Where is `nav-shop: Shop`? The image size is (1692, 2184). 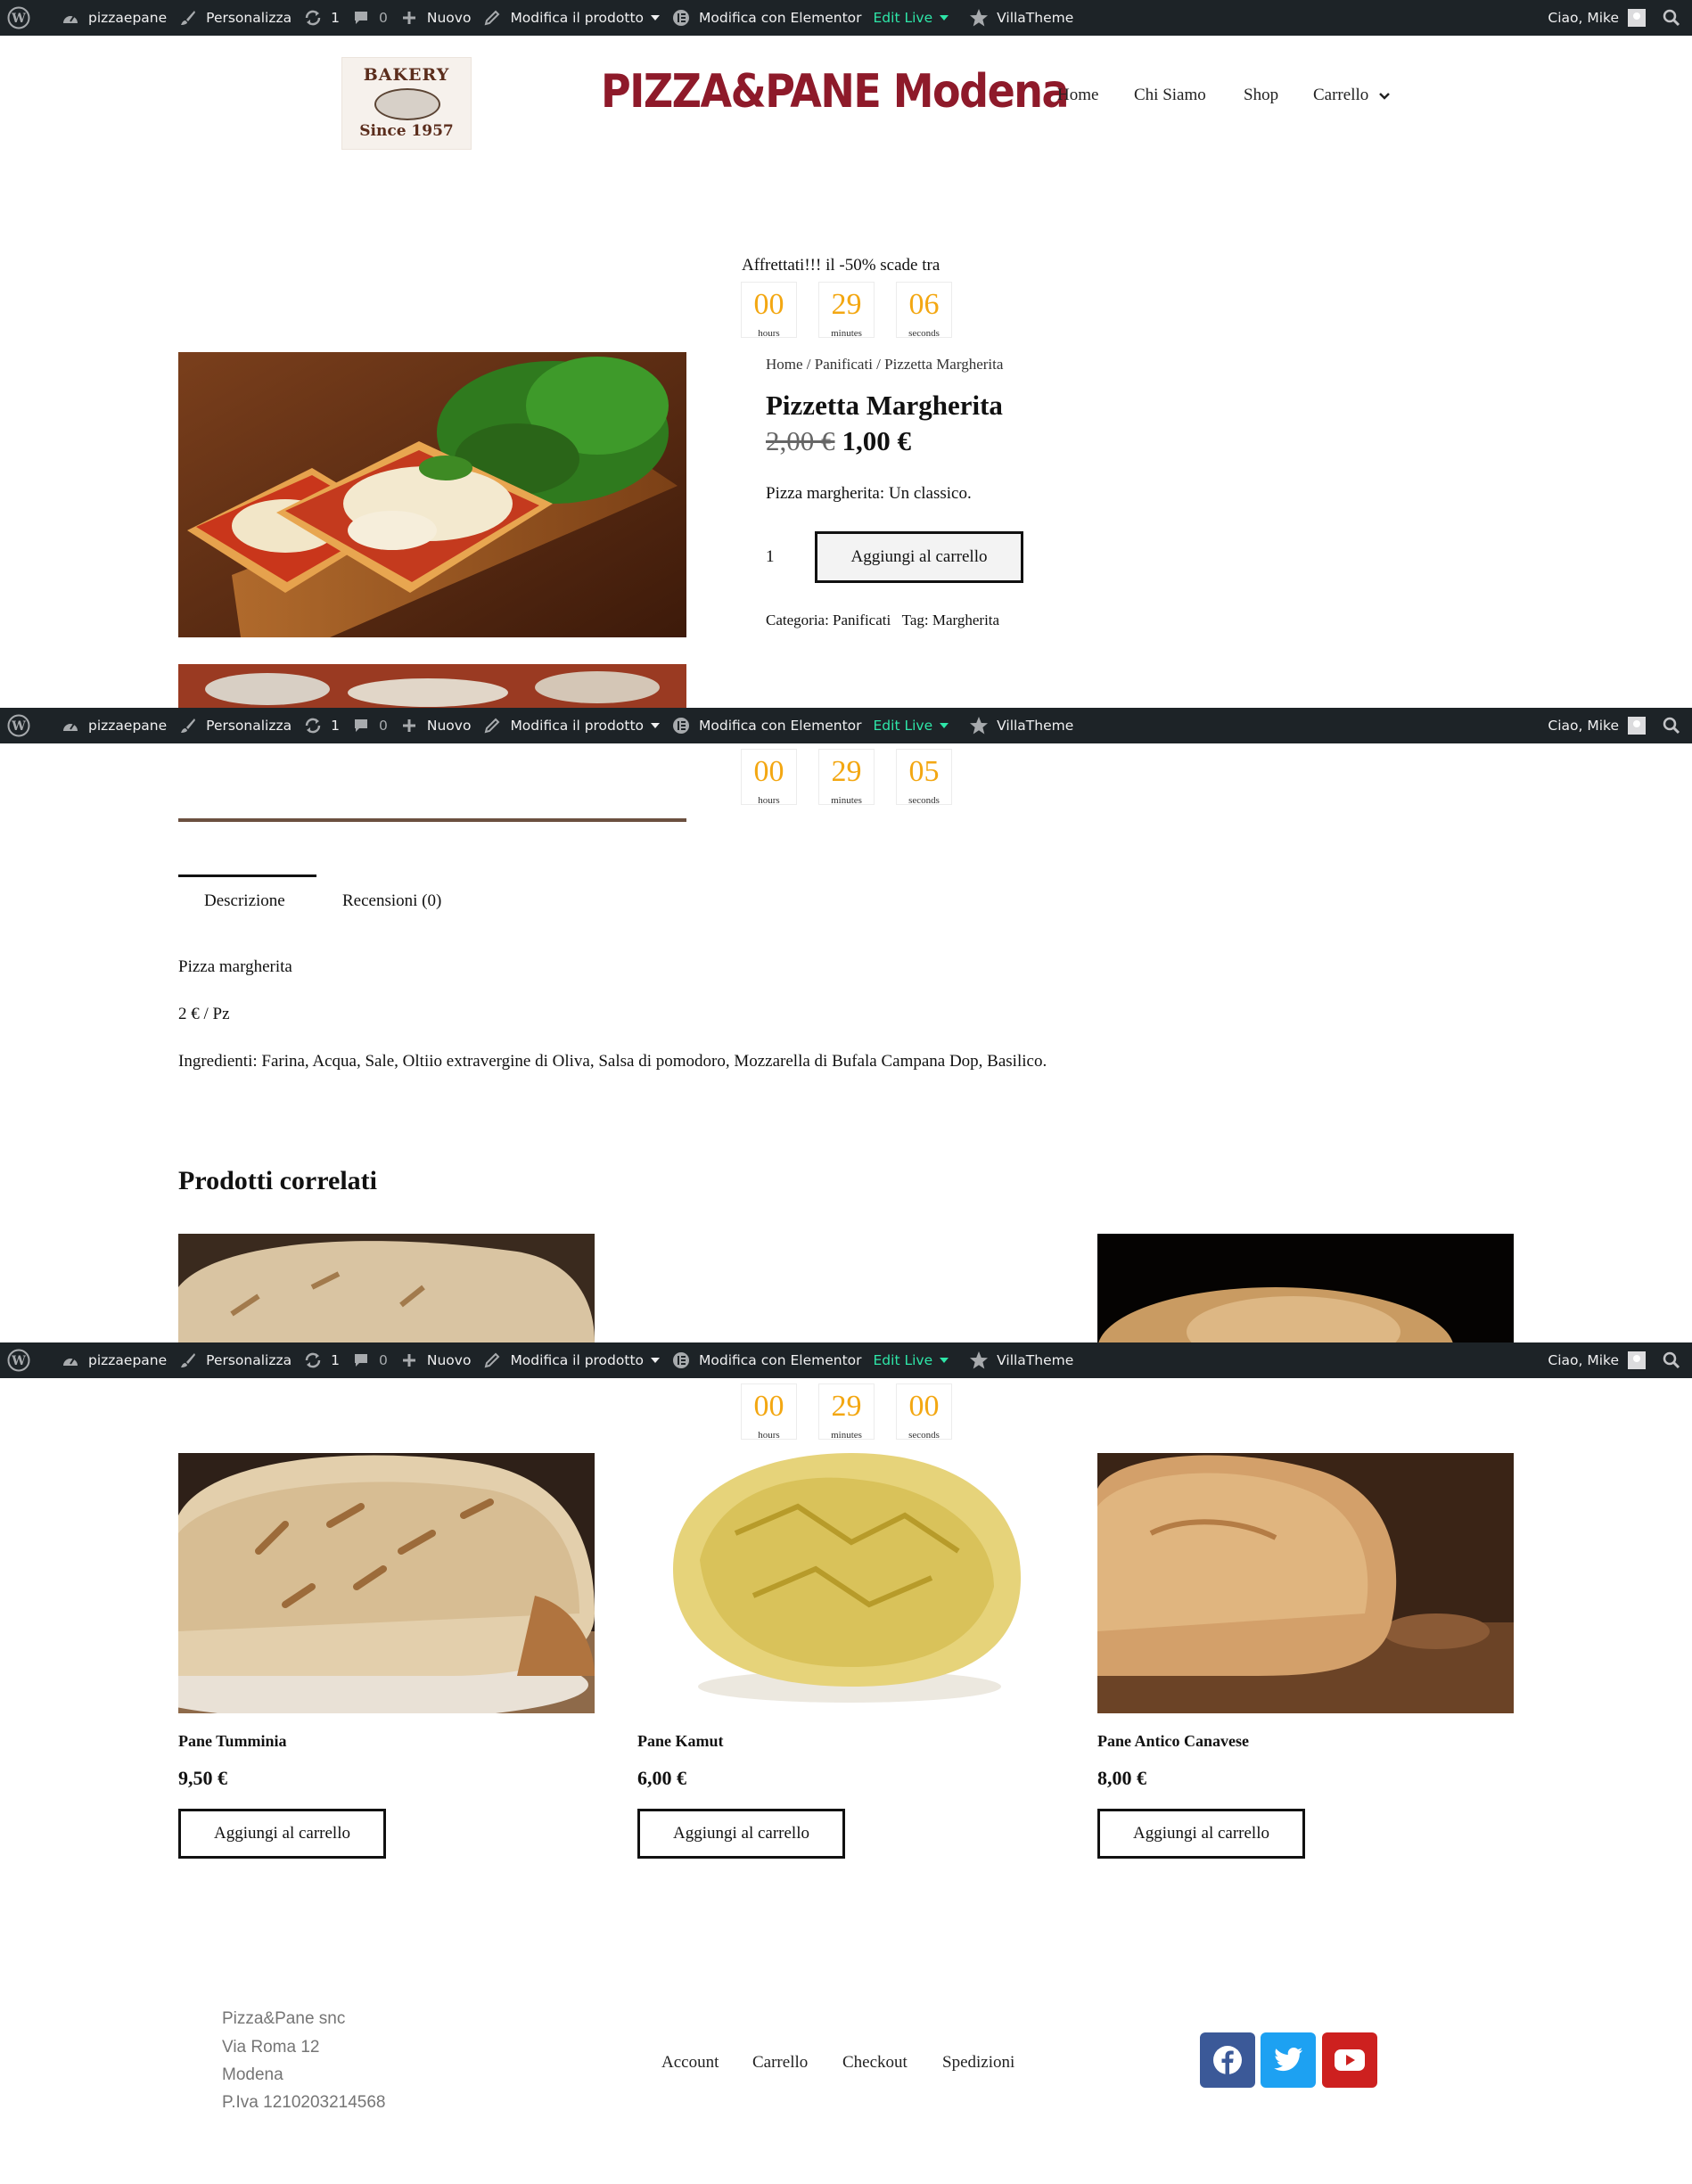 nav-shop: Shop is located at coordinates (1261, 96).